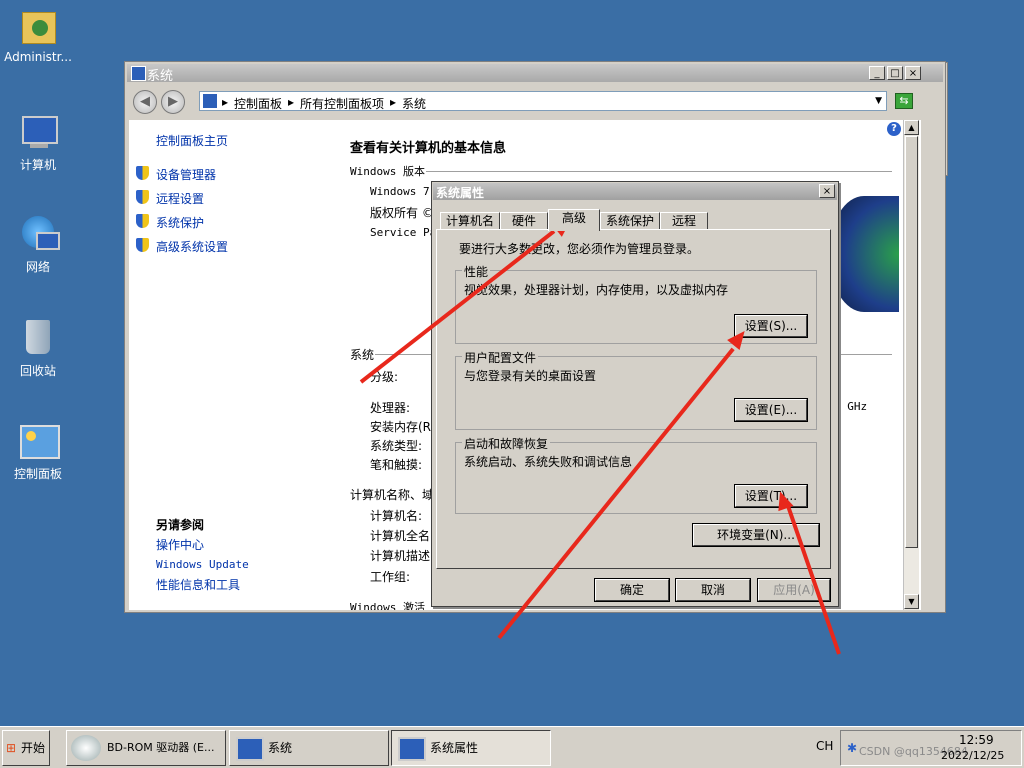 This screenshot has height=768, width=1024. I want to click on tab-computer-name: 计算机名, so click(470, 221).